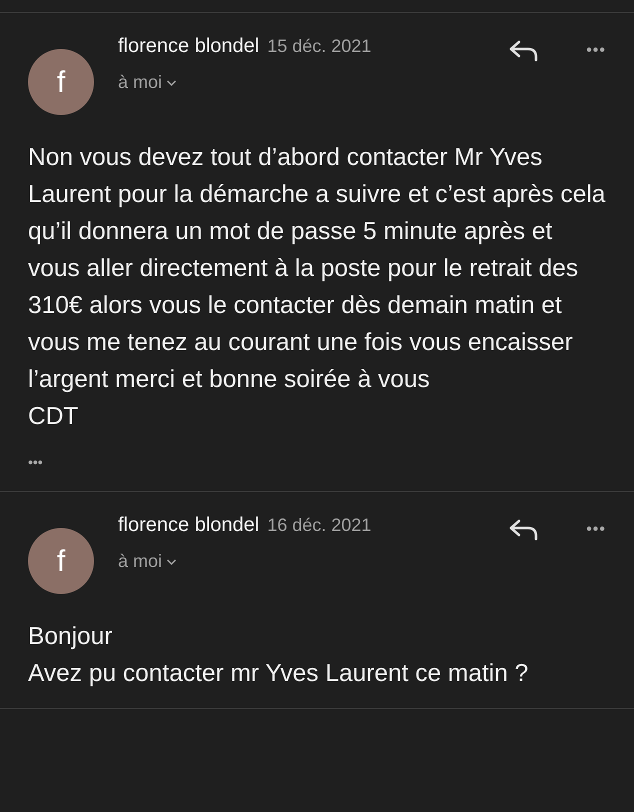 Image resolution: width=634 pixels, height=812 pixels. I want to click on show-trimmed-button: •••, so click(35, 462).